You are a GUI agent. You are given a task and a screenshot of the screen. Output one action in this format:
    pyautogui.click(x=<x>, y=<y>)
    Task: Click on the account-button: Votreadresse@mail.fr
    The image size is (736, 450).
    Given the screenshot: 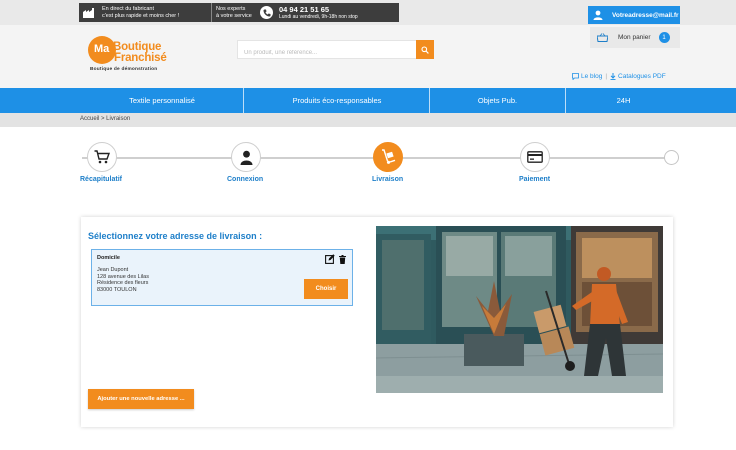 What is the action you would take?
    pyautogui.click(x=634, y=15)
    